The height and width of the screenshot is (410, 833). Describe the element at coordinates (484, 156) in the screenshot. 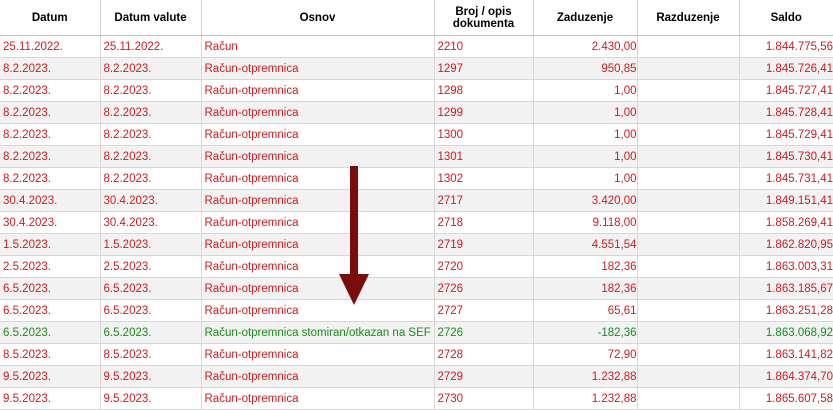

I see `cell-broj: 1301` at that location.